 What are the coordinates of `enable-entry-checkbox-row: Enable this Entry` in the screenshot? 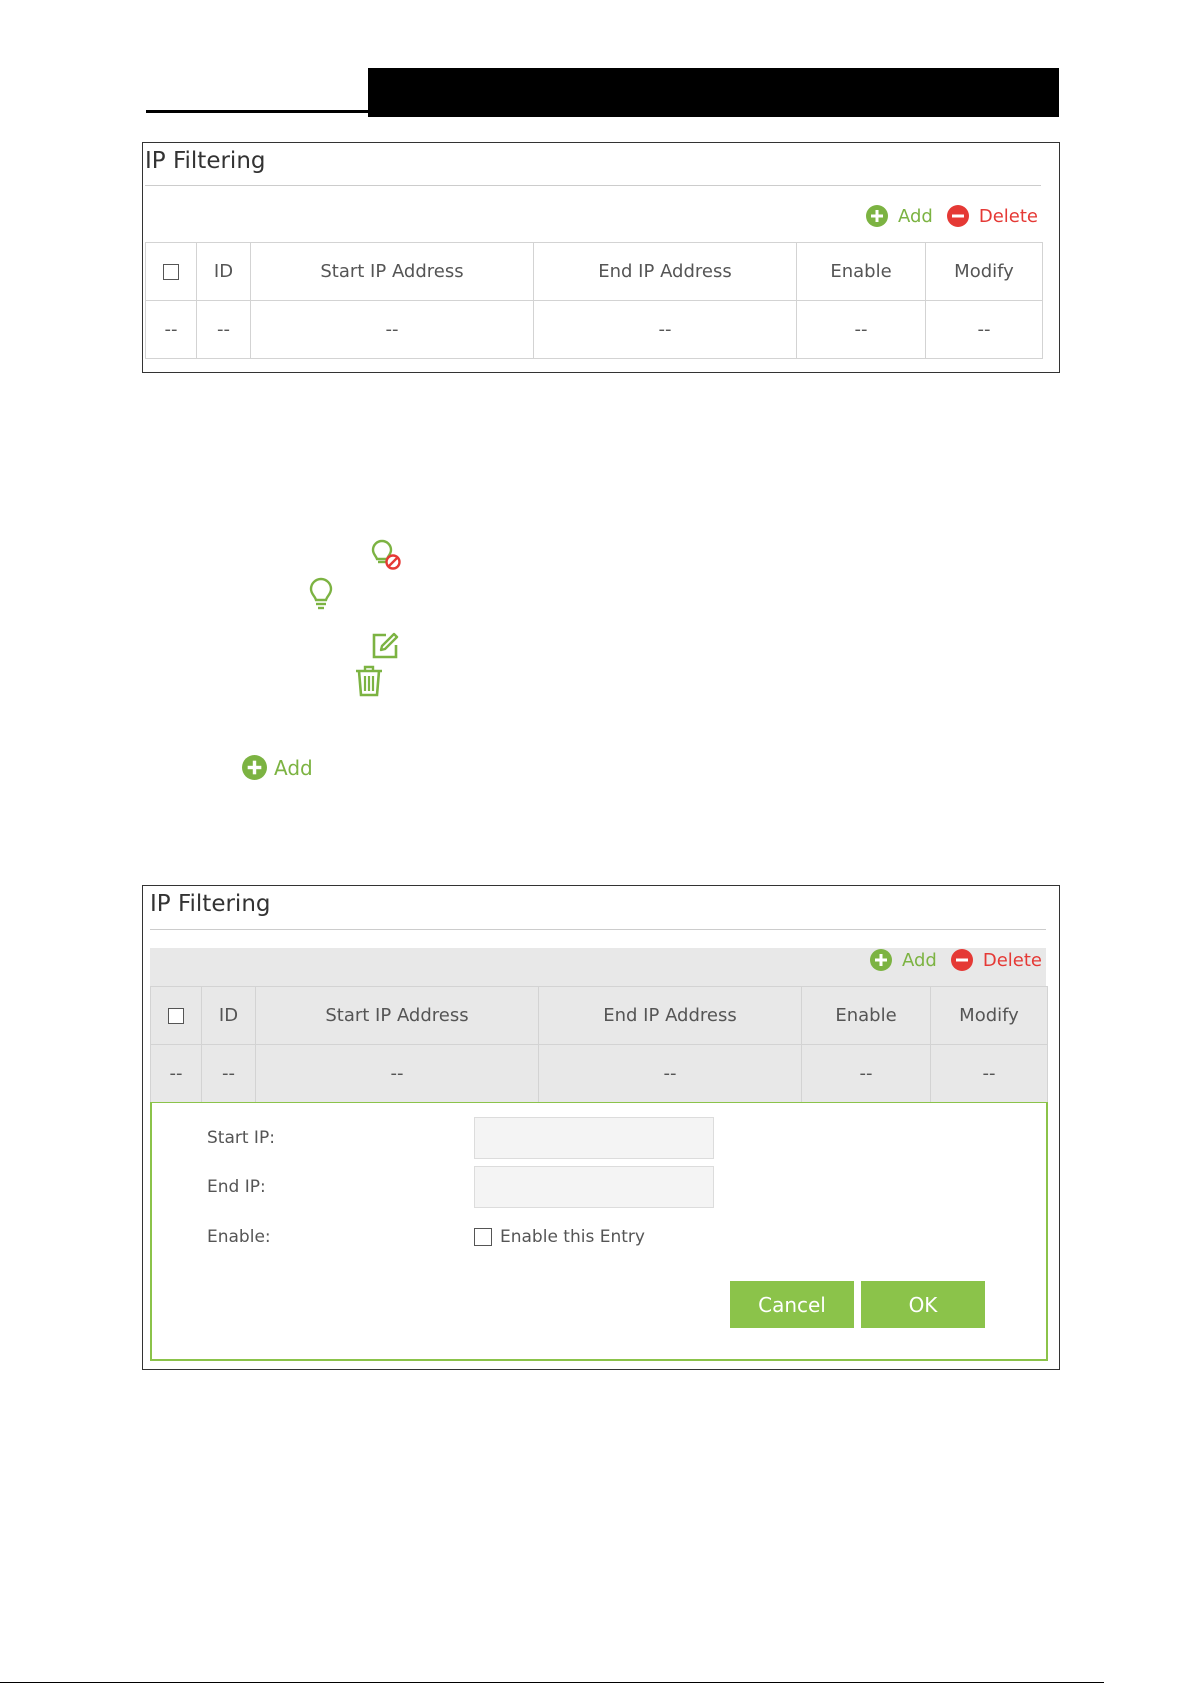 It's located at (559, 1237).